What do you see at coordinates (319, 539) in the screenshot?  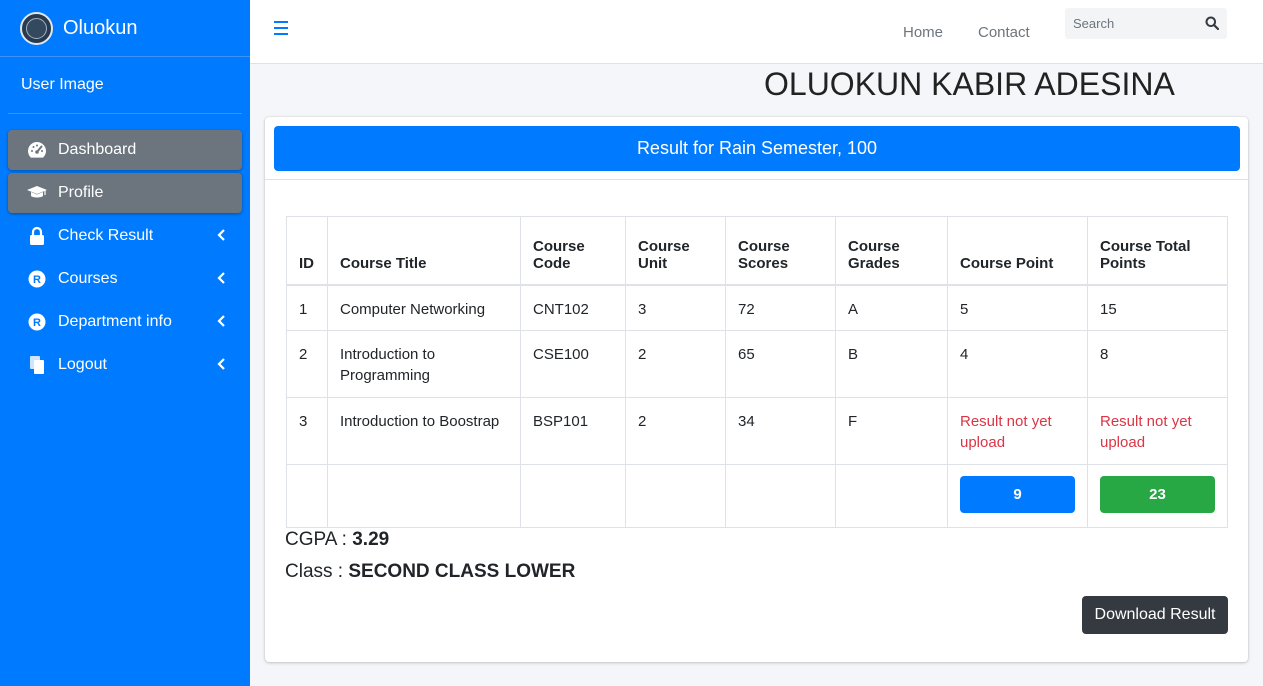 I see `cgpa-label: CGPA :` at bounding box center [319, 539].